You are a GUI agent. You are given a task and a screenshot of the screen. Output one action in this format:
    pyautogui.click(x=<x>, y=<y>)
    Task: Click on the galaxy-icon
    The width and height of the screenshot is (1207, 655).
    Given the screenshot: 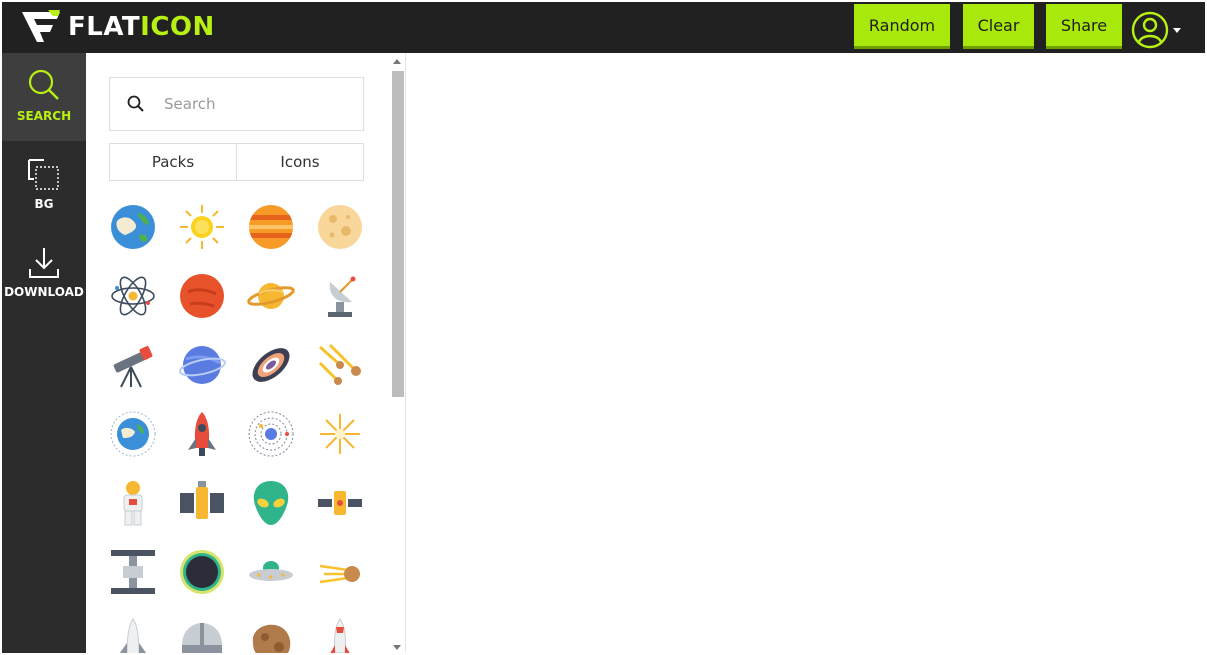 What is the action you would take?
    pyautogui.click(x=271, y=365)
    